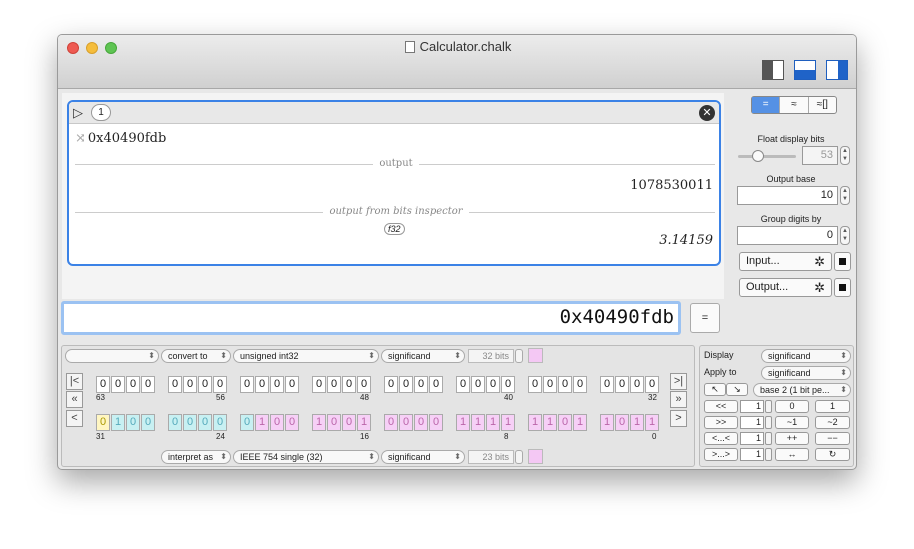  What do you see at coordinates (491, 356) in the screenshot?
I see `top-bits-field: 32 bits` at bounding box center [491, 356].